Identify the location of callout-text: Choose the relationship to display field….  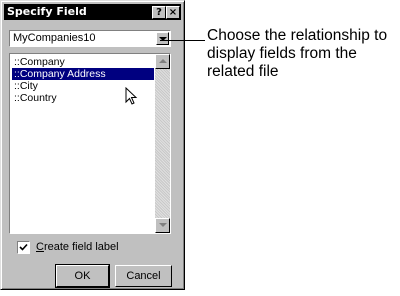
(297, 53).